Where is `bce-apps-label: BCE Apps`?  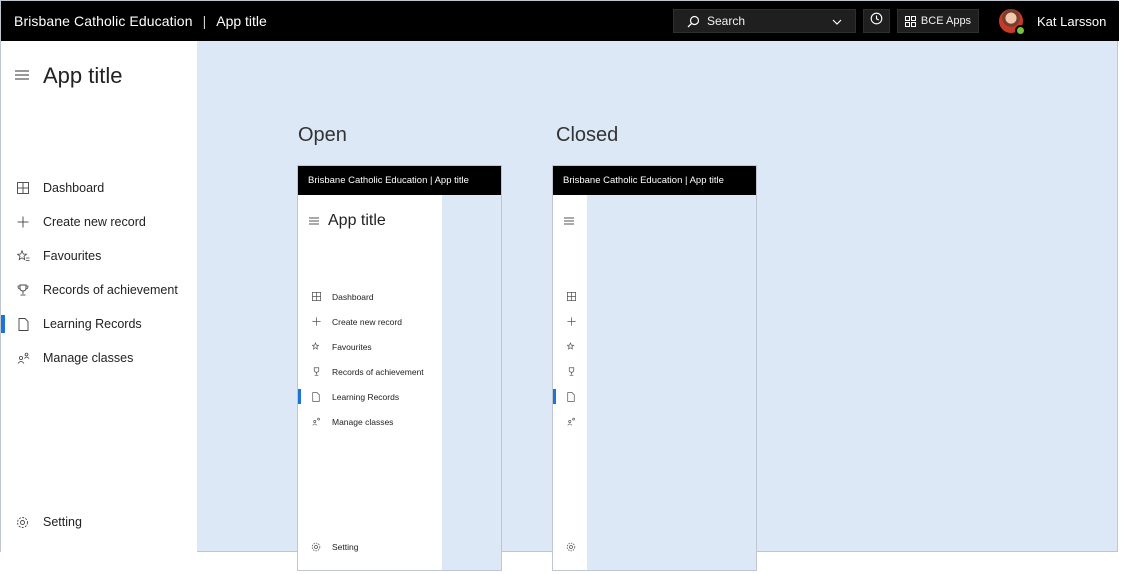
bce-apps-label: BCE Apps is located at coordinates (946, 21).